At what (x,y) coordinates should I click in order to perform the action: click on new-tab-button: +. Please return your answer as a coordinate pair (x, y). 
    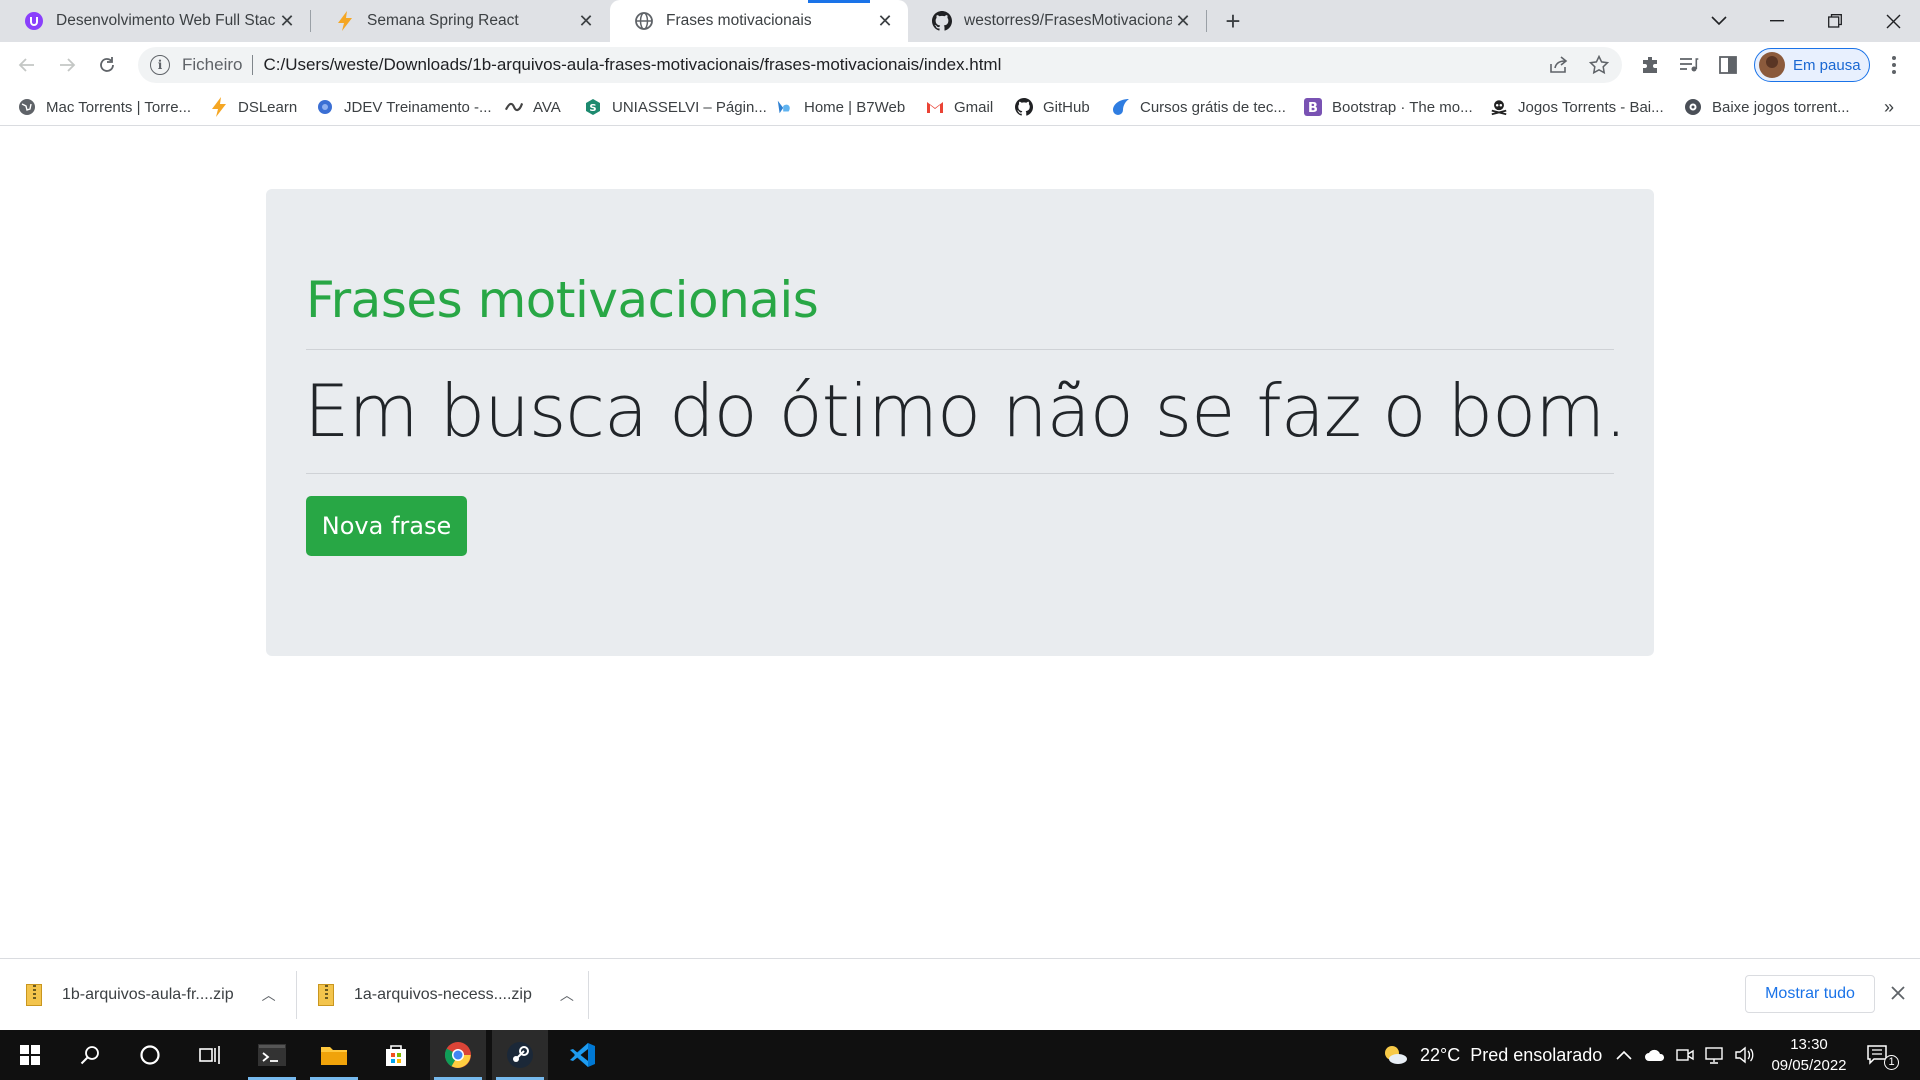
    Looking at the image, I should click on (1233, 21).